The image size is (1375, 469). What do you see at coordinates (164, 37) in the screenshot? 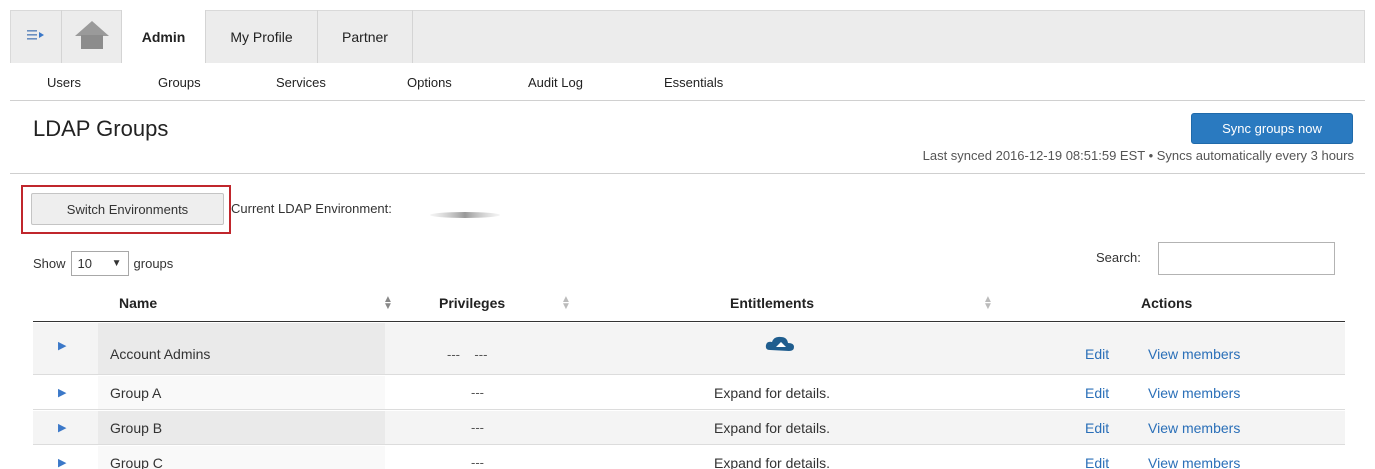
I see `tab-admin: Admin` at bounding box center [164, 37].